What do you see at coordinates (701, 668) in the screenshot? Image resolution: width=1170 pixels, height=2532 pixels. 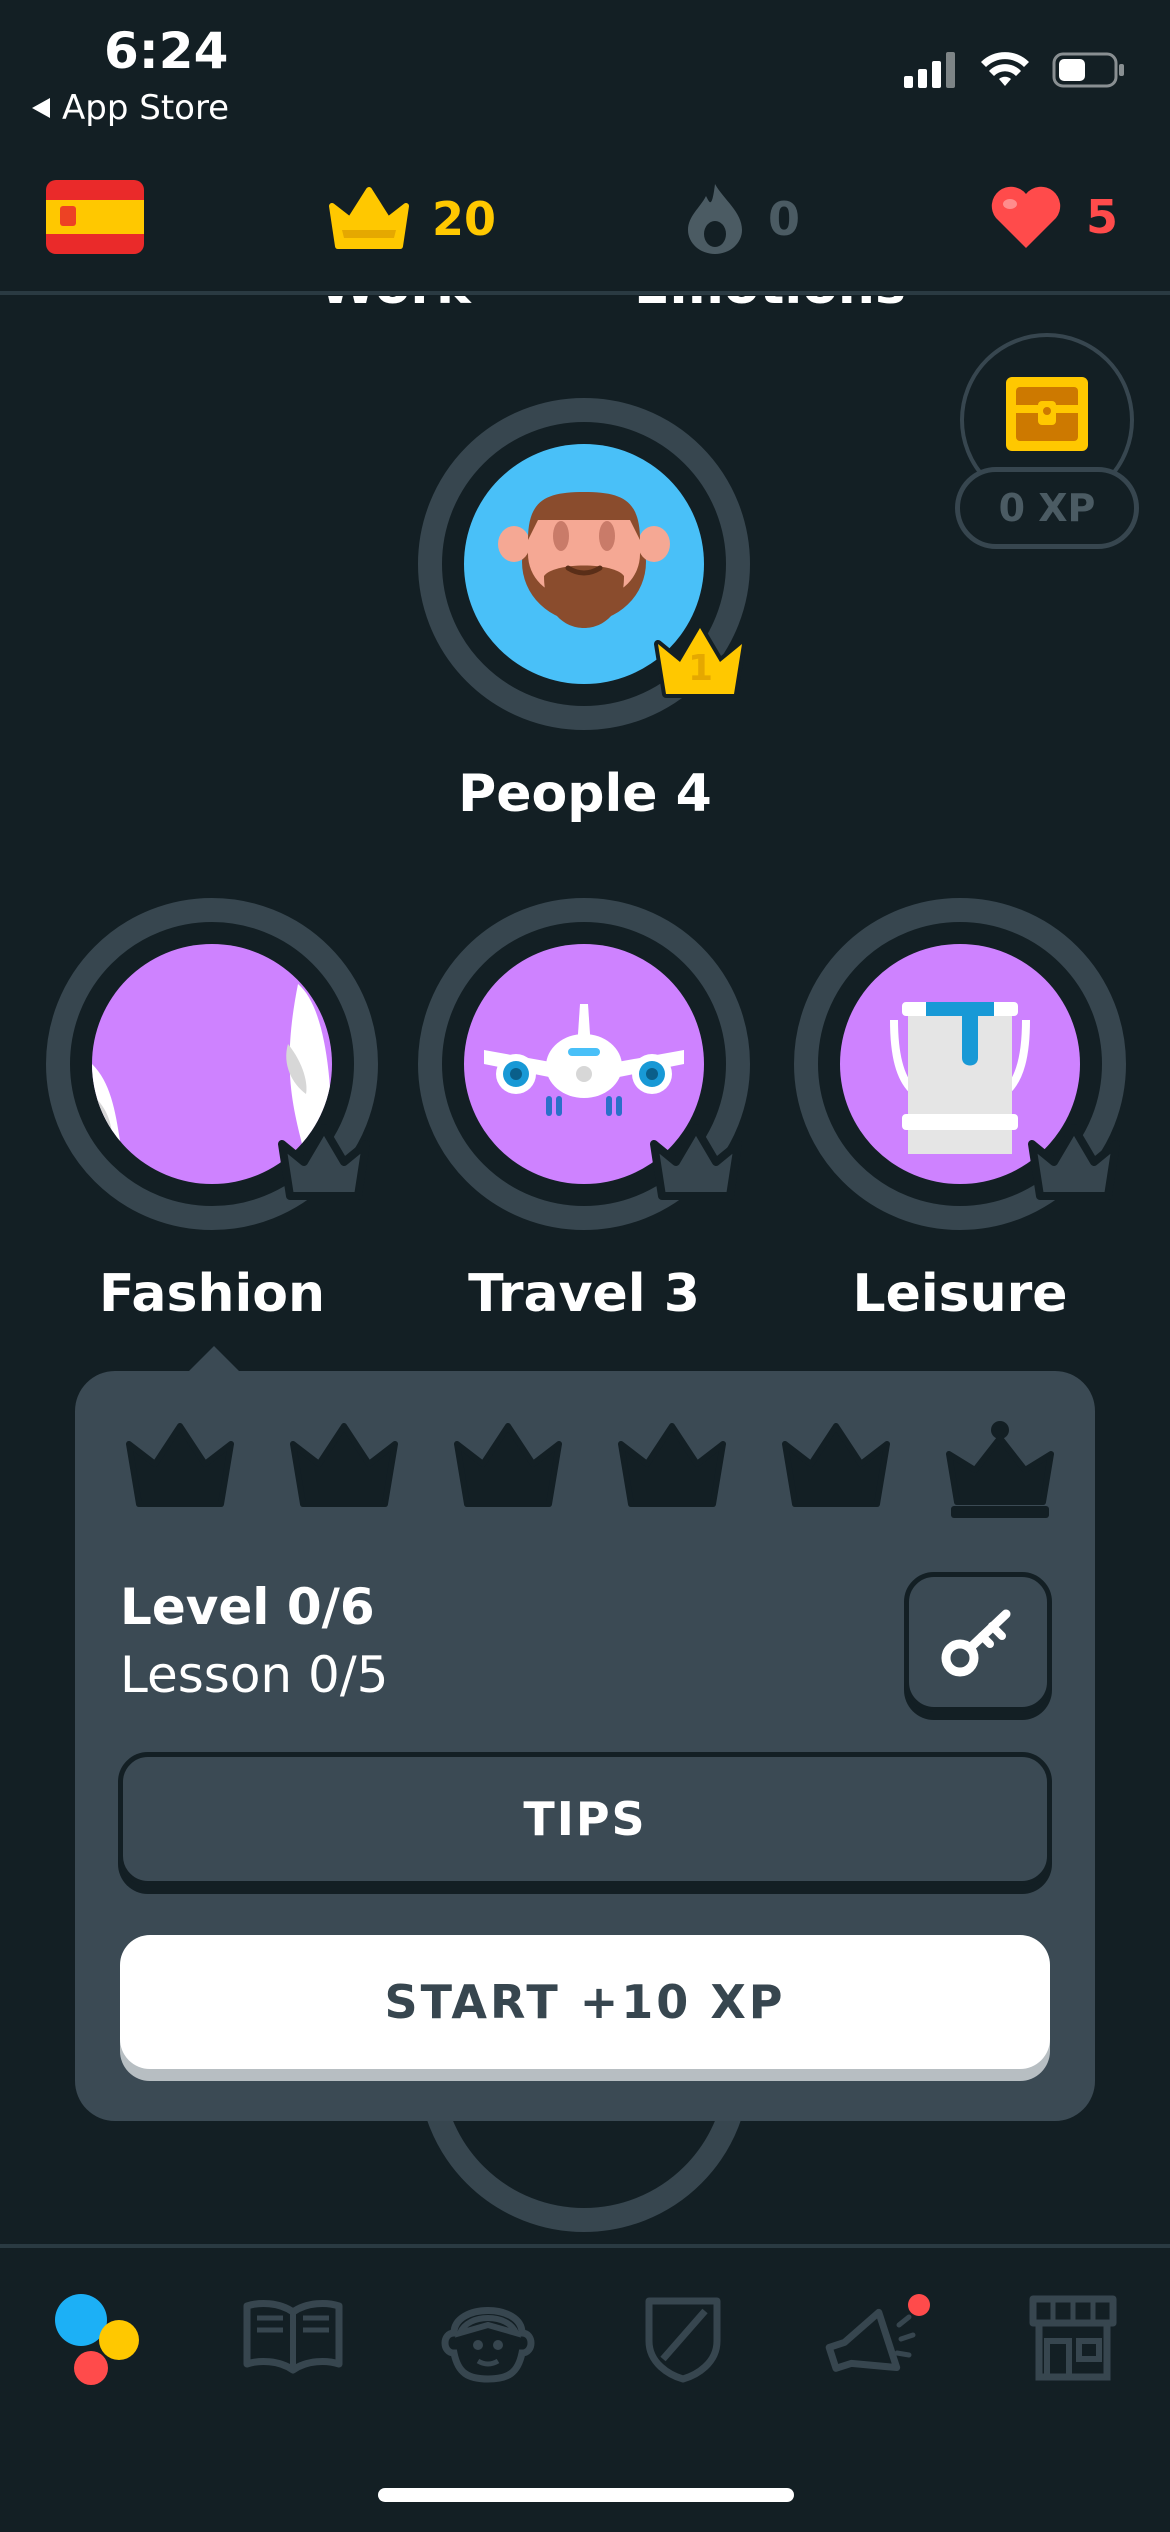 I see `skill-people-crown-level: 1` at bounding box center [701, 668].